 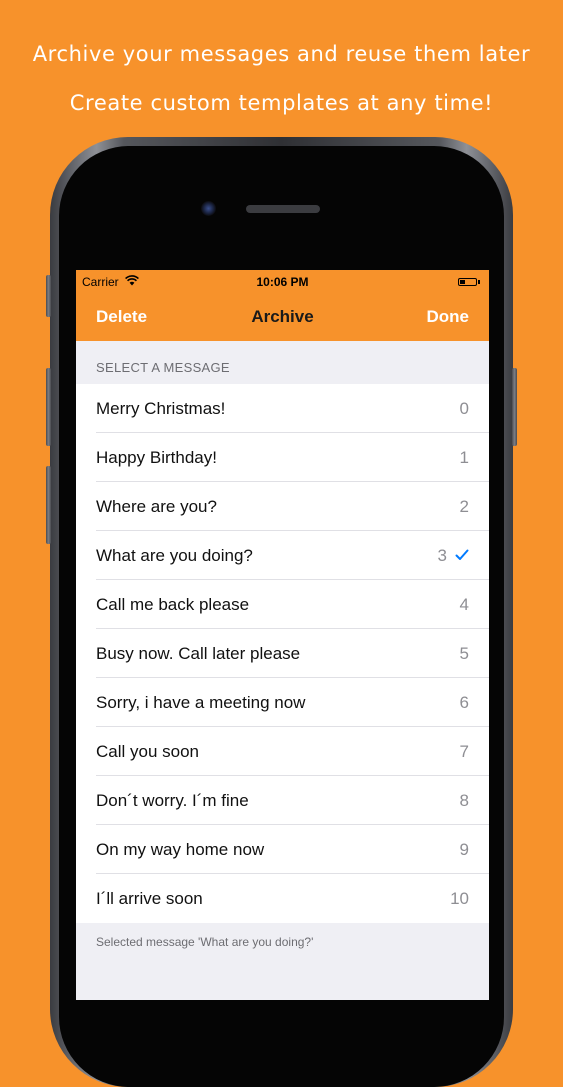 What do you see at coordinates (282, 800) in the screenshot?
I see `list-item: Don´t worry. I´m fine 8` at bounding box center [282, 800].